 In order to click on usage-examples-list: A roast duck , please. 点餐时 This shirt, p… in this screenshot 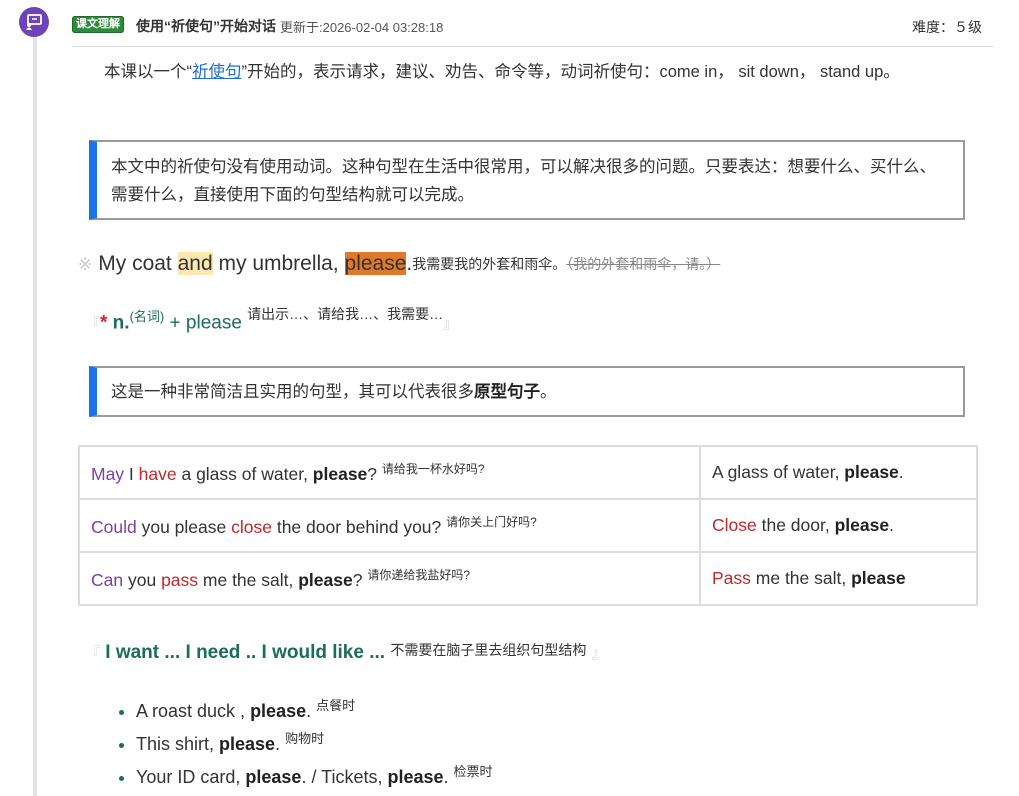, I will do `click(304, 741)`.